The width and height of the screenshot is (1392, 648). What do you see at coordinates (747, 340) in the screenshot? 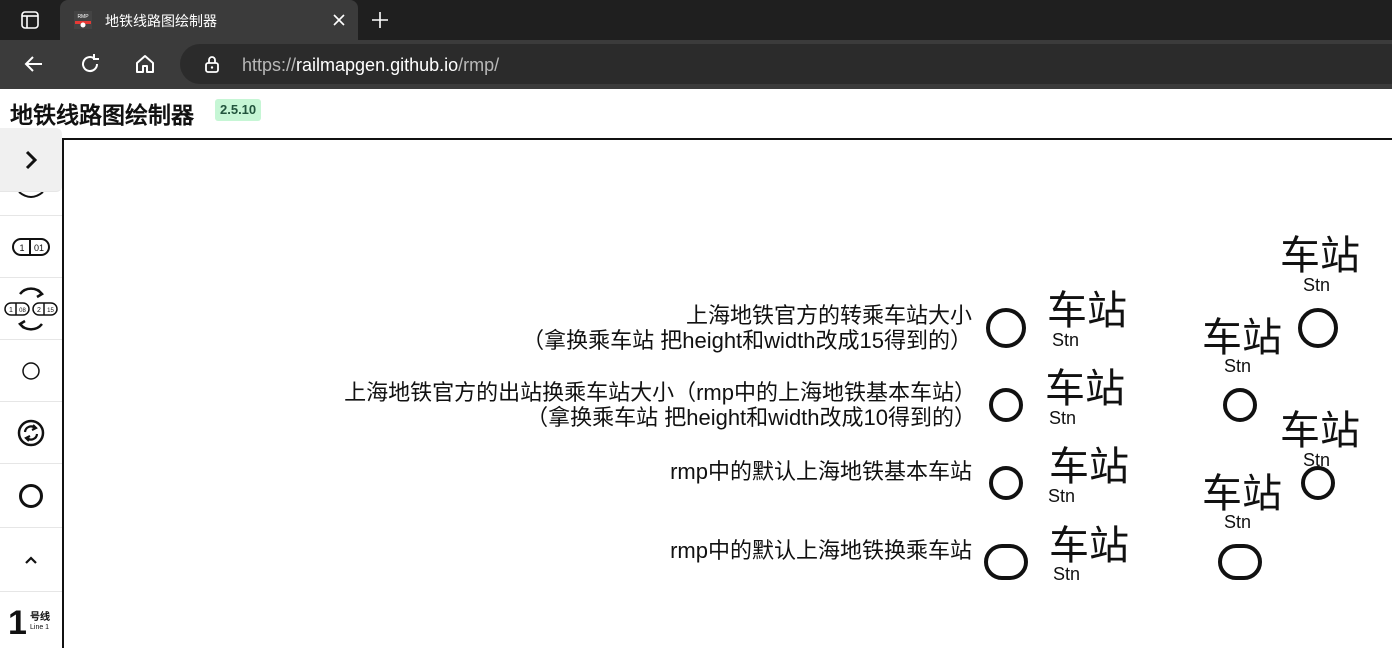
I see `label-official-interchange-line2: （拿换乘车站 把height和width改成15得到的）` at bounding box center [747, 340].